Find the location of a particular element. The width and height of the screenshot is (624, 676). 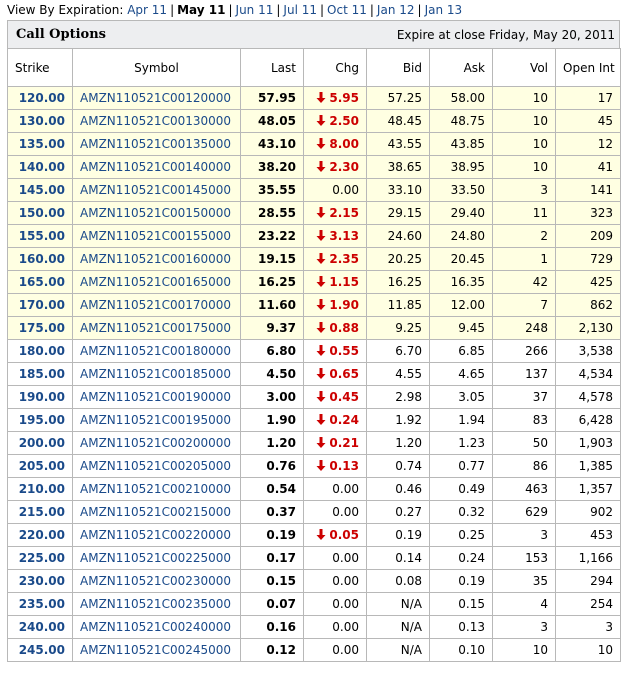

symbol-link-cell: AMZN110521C00185000 is located at coordinates (156, 374).